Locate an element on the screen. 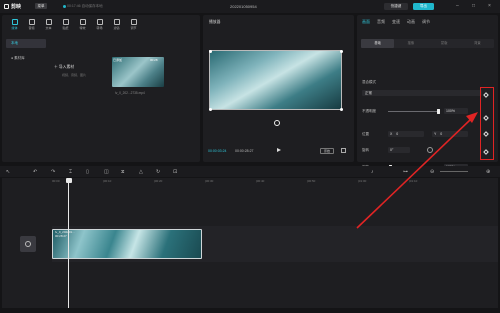 The image size is (500, 313). ruler-tick-label: |01:00 is located at coordinates (362, 181).